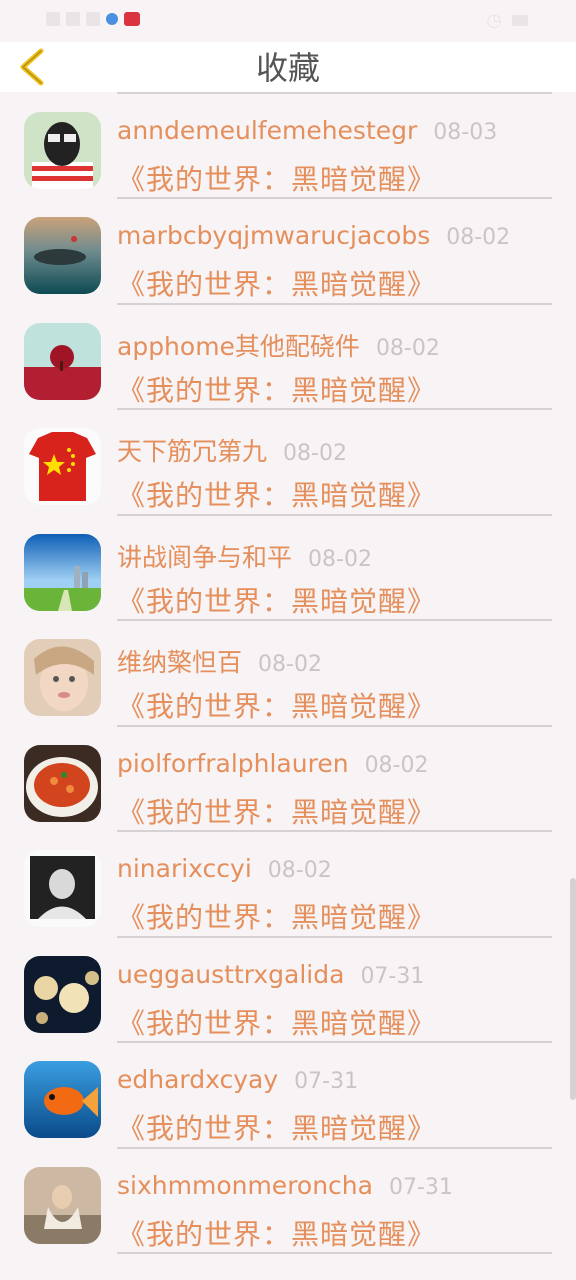  Describe the element at coordinates (73, 19) in the screenshot. I see `signal-icon` at that location.